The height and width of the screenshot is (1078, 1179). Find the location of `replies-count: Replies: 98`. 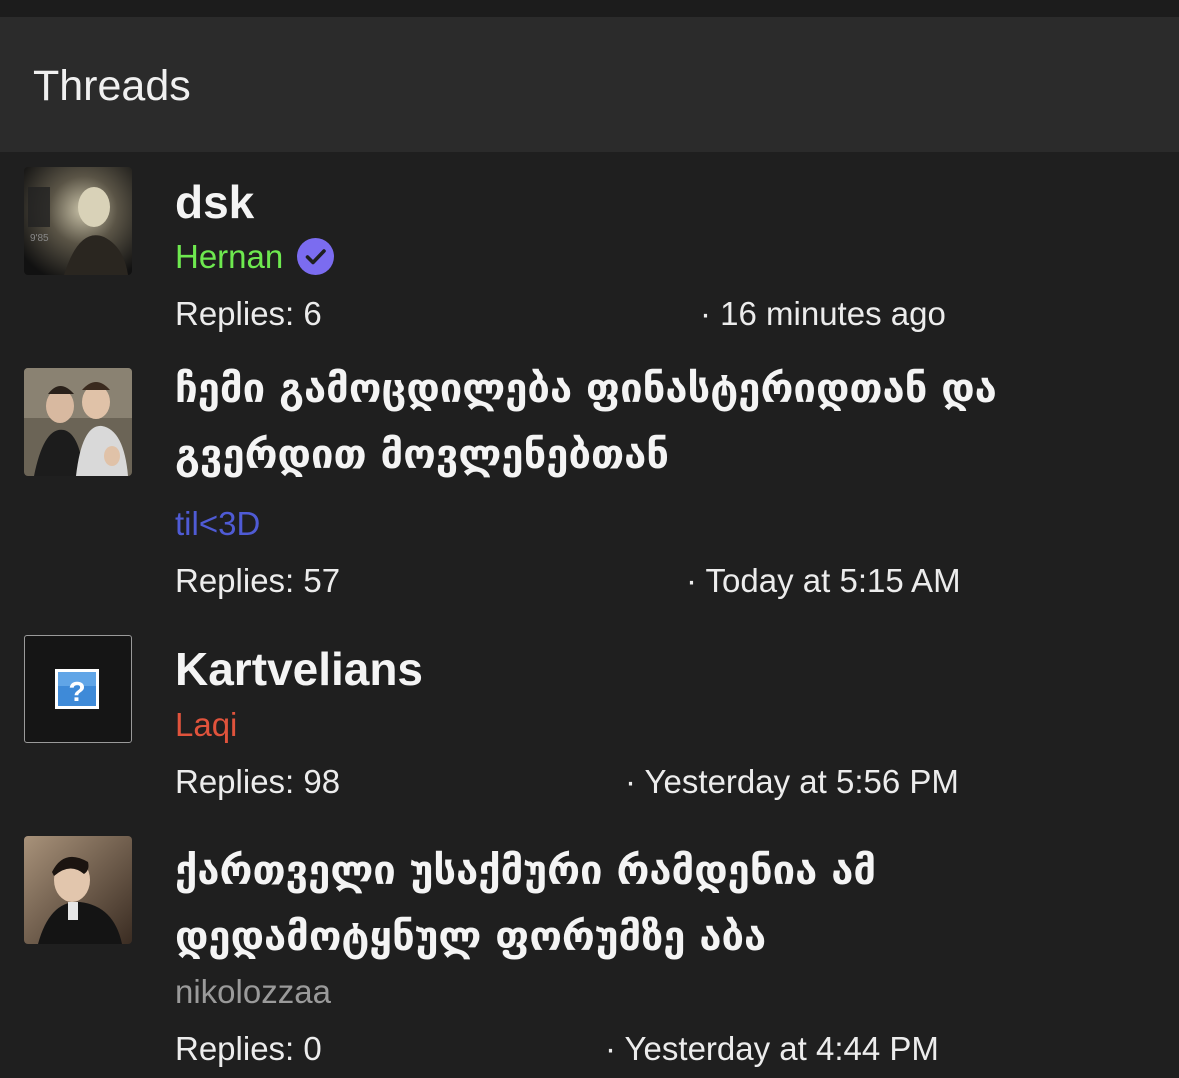

replies-count: Replies: 98 is located at coordinates (258, 781).